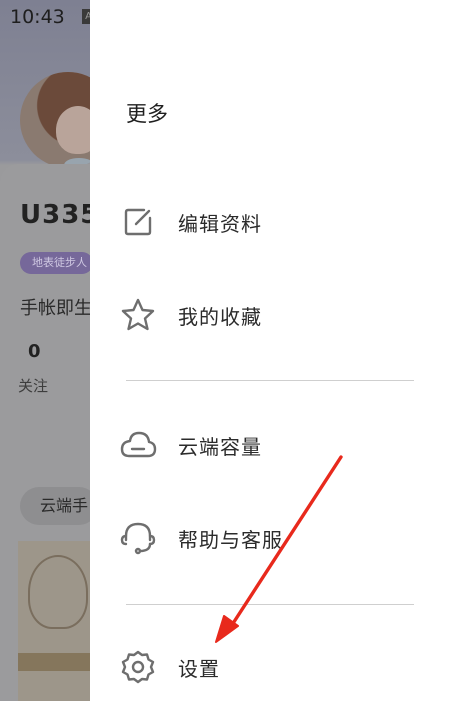 Image resolution: width=450 pixels, height=701 pixels. I want to click on follow-count: 0, so click(34, 351).